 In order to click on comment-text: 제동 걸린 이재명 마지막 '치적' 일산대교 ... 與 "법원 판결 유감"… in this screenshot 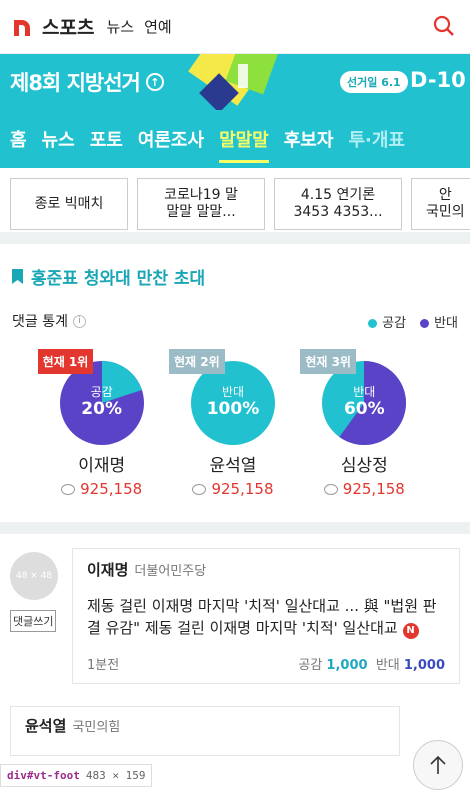, I will do `click(266, 618)`.